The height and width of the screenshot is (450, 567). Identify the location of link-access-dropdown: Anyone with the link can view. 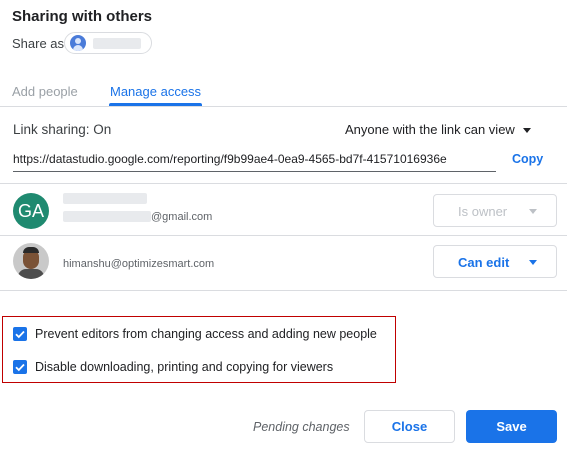
(438, 129).